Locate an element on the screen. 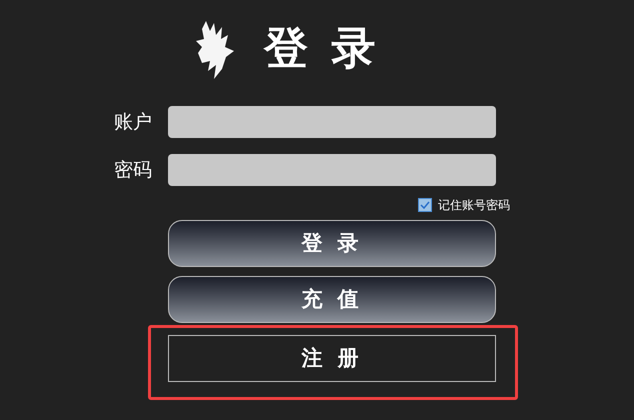 This screenshot has height=420, width=634. action-button: 登 录 is located at coordinates (332, 243).